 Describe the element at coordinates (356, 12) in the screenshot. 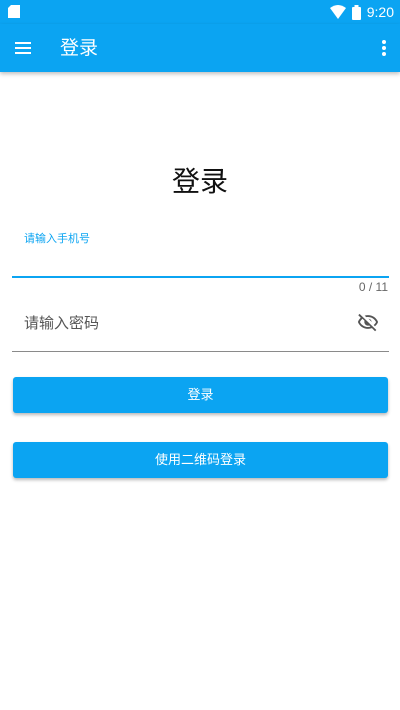

I see `battery-icon` at that location.